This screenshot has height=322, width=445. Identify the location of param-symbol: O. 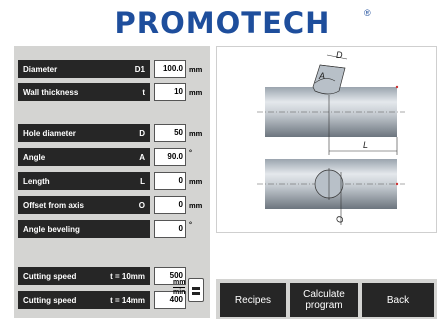
(141, 205).